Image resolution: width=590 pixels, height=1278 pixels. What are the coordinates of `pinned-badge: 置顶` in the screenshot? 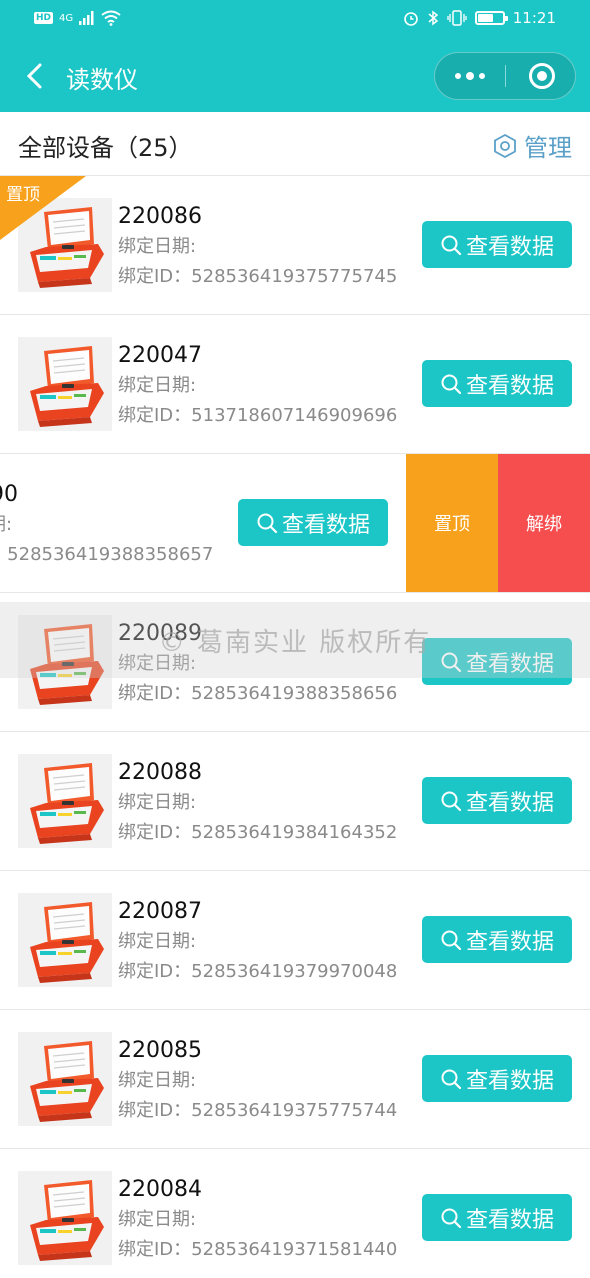 It's located at (43, 208).